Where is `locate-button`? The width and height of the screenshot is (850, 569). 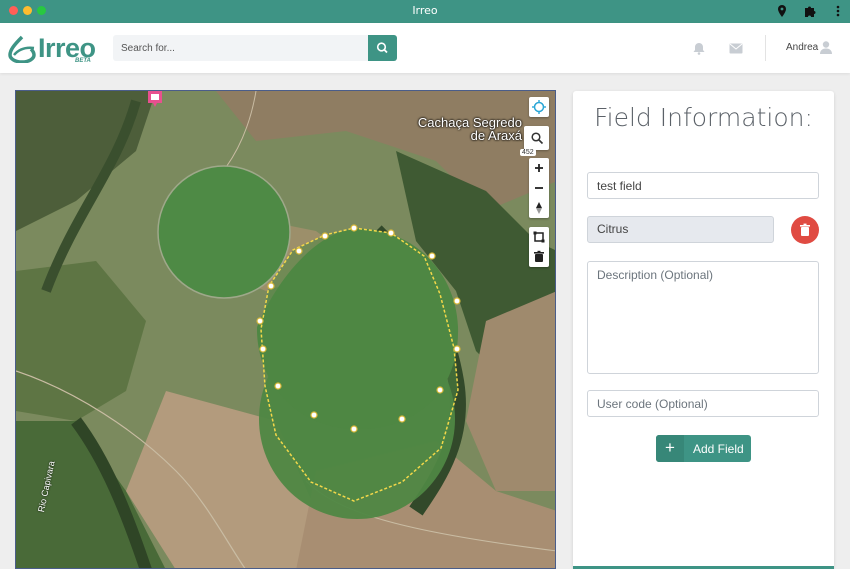
locate-button is located at coordinates (539, 107).